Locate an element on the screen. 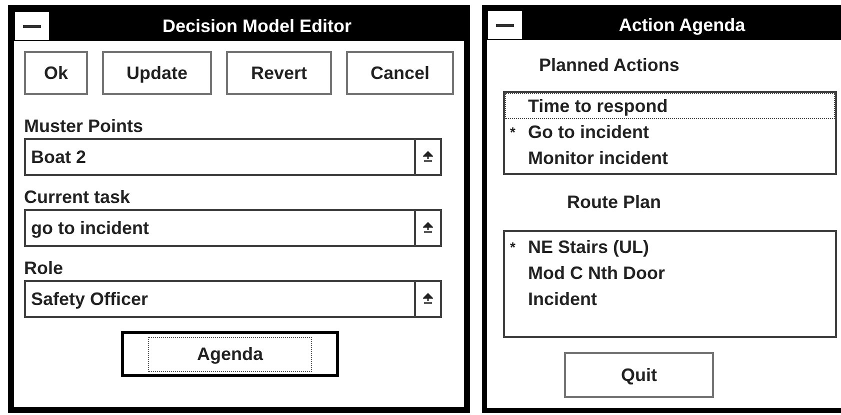 This screenshot has height=415, width=841. push-button: Ok is located at coordinates (56, 73).